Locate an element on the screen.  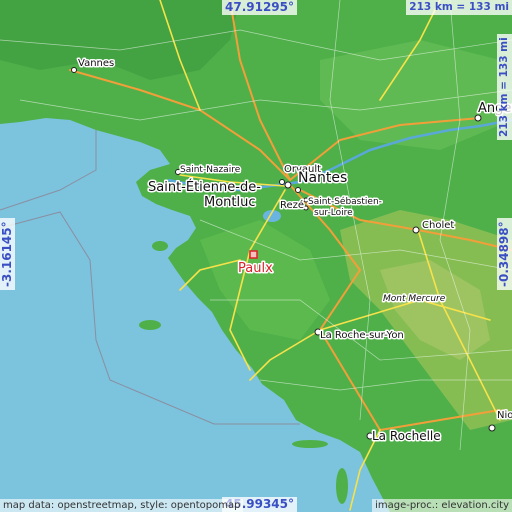
ile-de-noirmoutier is located at coordinates (160, 246).